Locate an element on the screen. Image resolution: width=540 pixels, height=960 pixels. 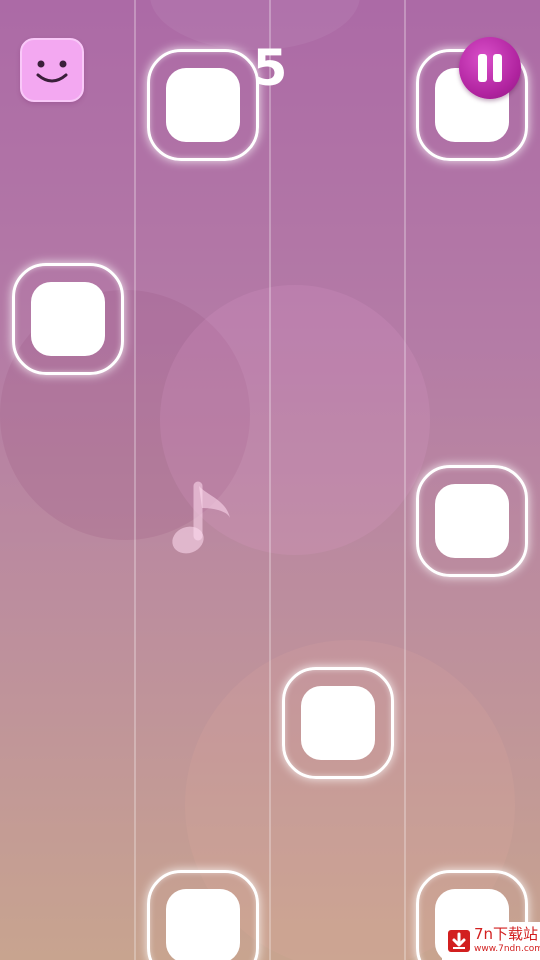
watermark-badge: 7n下载站 www.7ndn.com is located at coordinates (491, 941).